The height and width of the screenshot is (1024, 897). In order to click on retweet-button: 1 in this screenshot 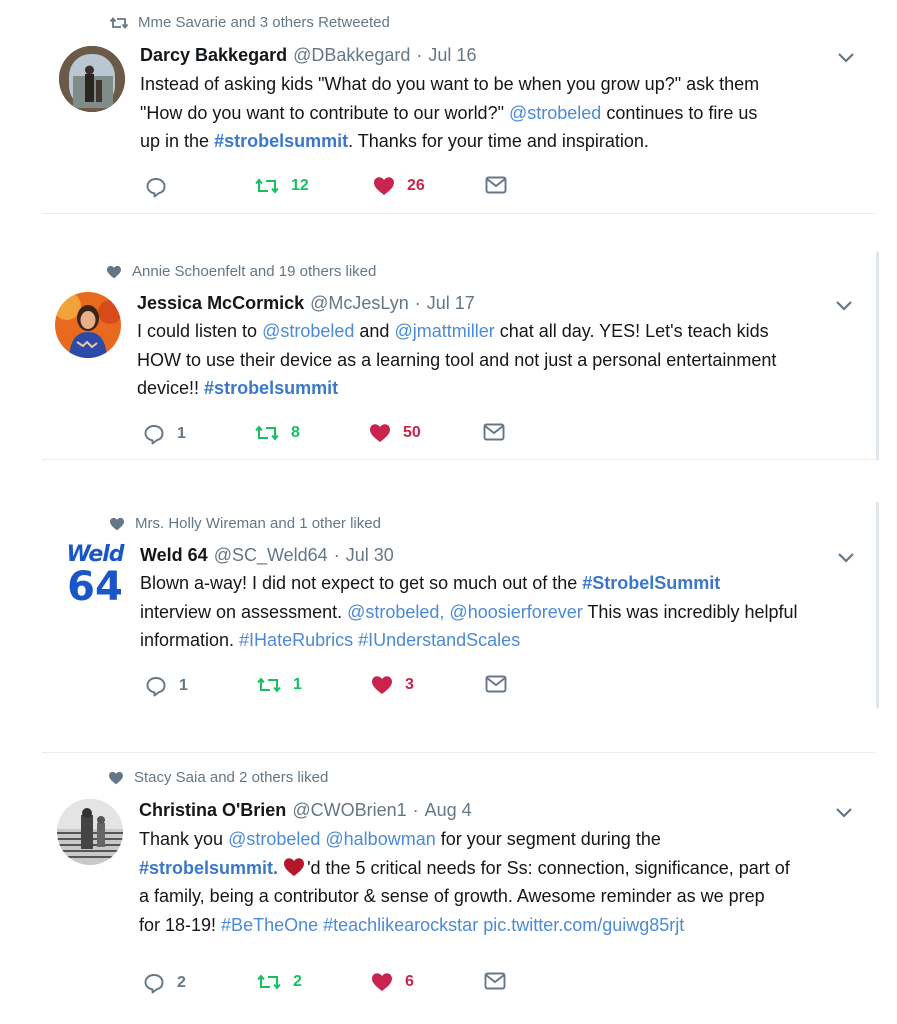, I will do `click(279, 685)`.